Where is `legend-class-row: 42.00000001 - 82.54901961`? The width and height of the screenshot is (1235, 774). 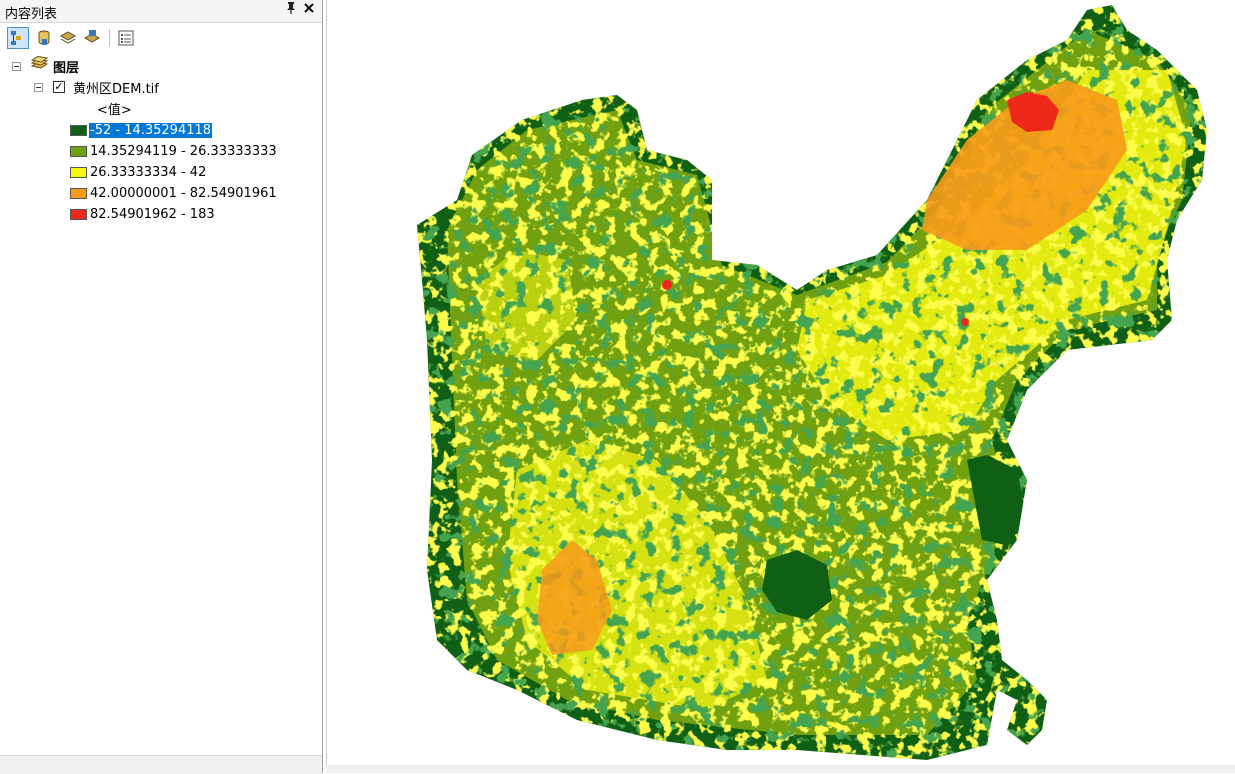 legend-class-row: 42.00000001 - 82.54901961 is located at coordinates (173, 193).